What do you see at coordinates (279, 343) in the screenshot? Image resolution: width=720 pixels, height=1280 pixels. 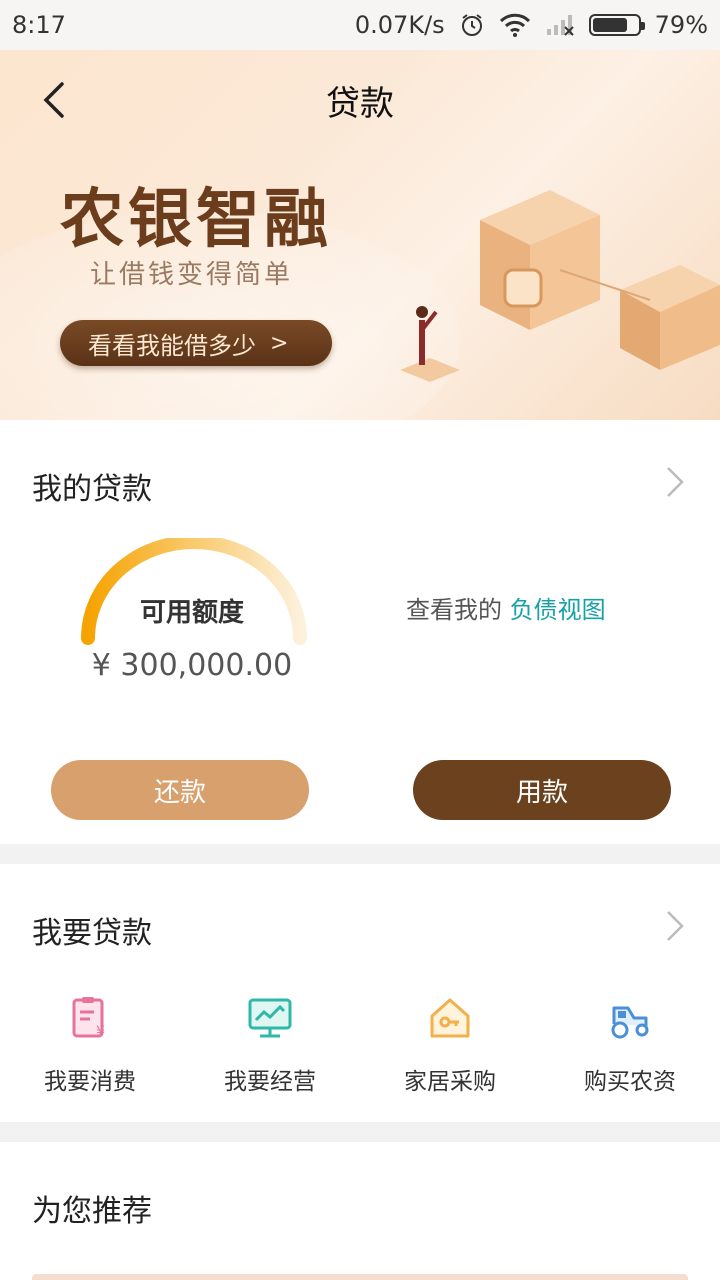 I see `cta-arrow: >` at bounding box center [279, 343].